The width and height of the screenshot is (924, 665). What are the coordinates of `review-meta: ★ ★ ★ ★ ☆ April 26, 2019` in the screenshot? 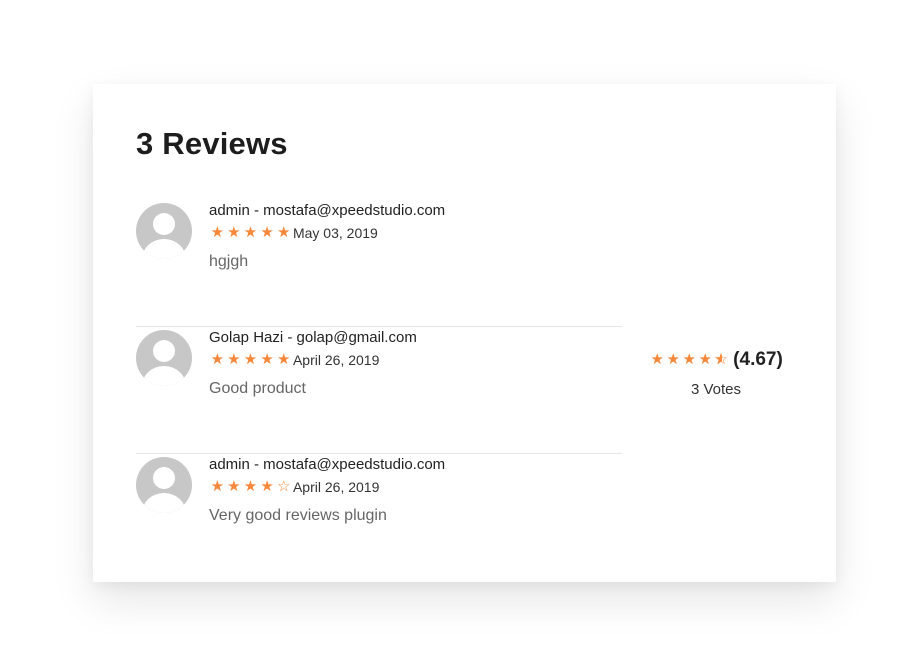 It's located at (327, 487).